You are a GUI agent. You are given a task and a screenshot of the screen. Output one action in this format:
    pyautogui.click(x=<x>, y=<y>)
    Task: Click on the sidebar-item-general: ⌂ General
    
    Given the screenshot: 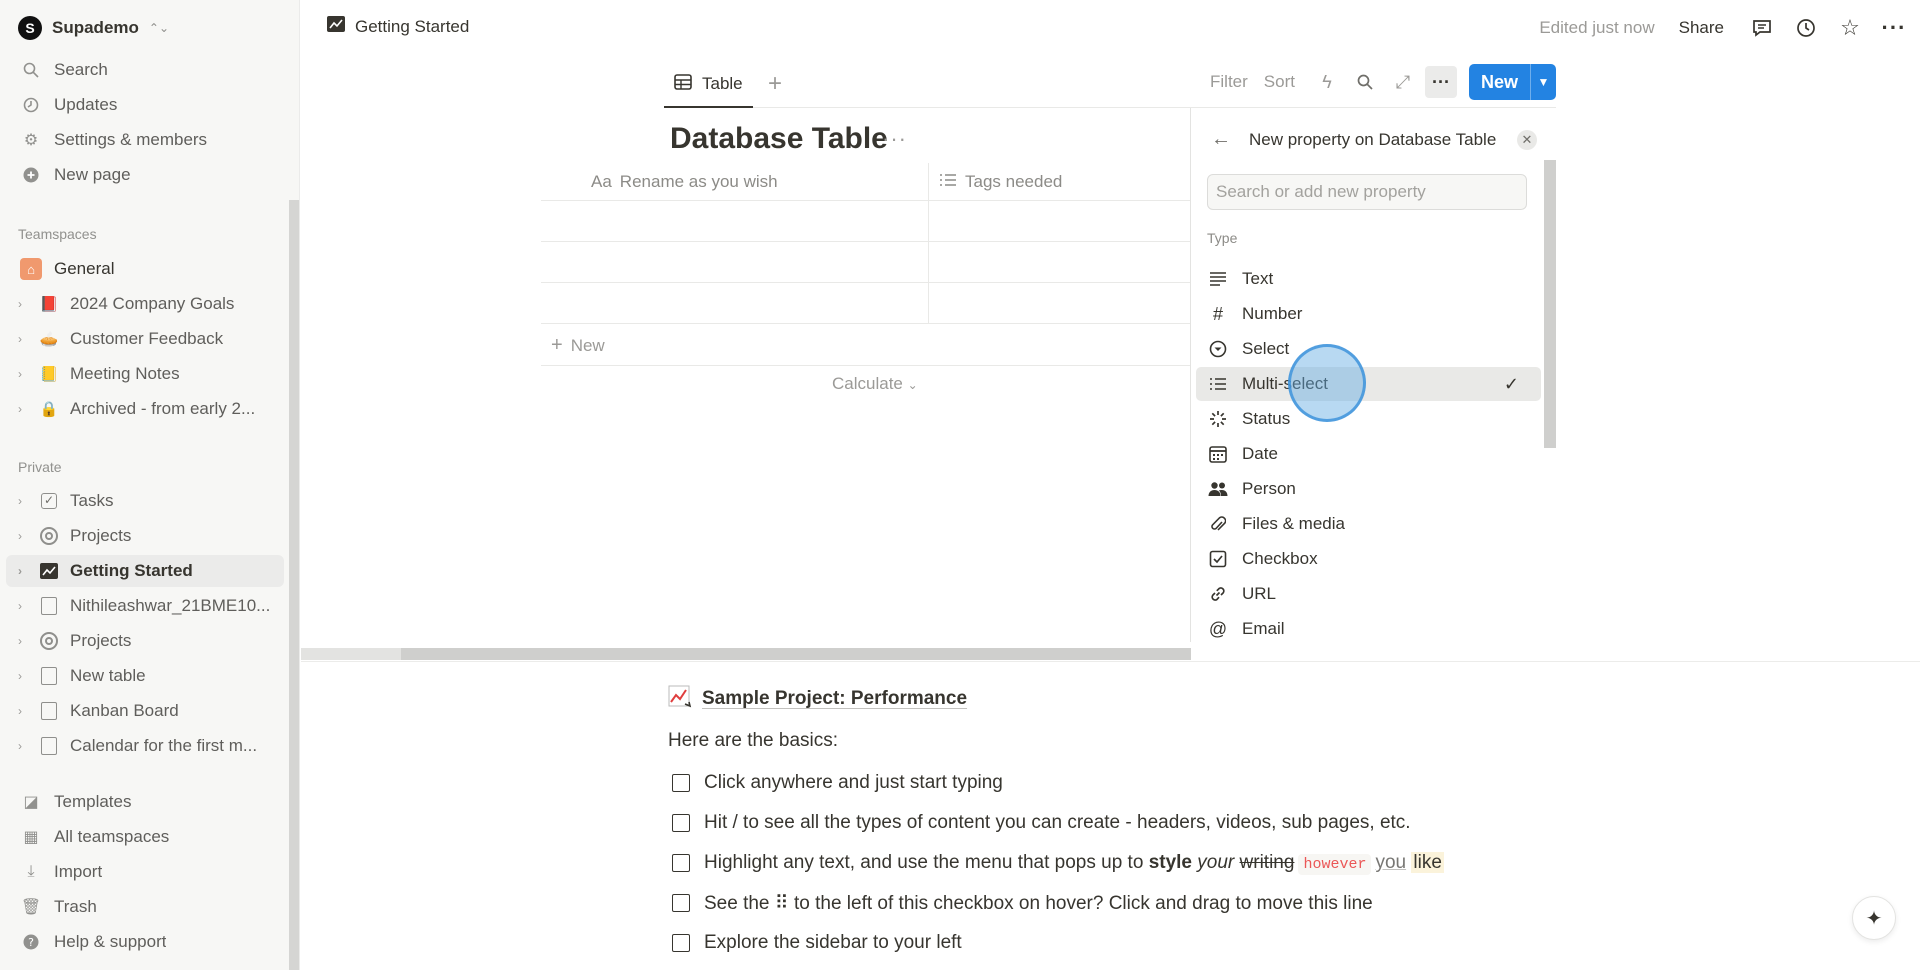 What is the action you would take?
    pyautogui.click(x=145, y=269)
    